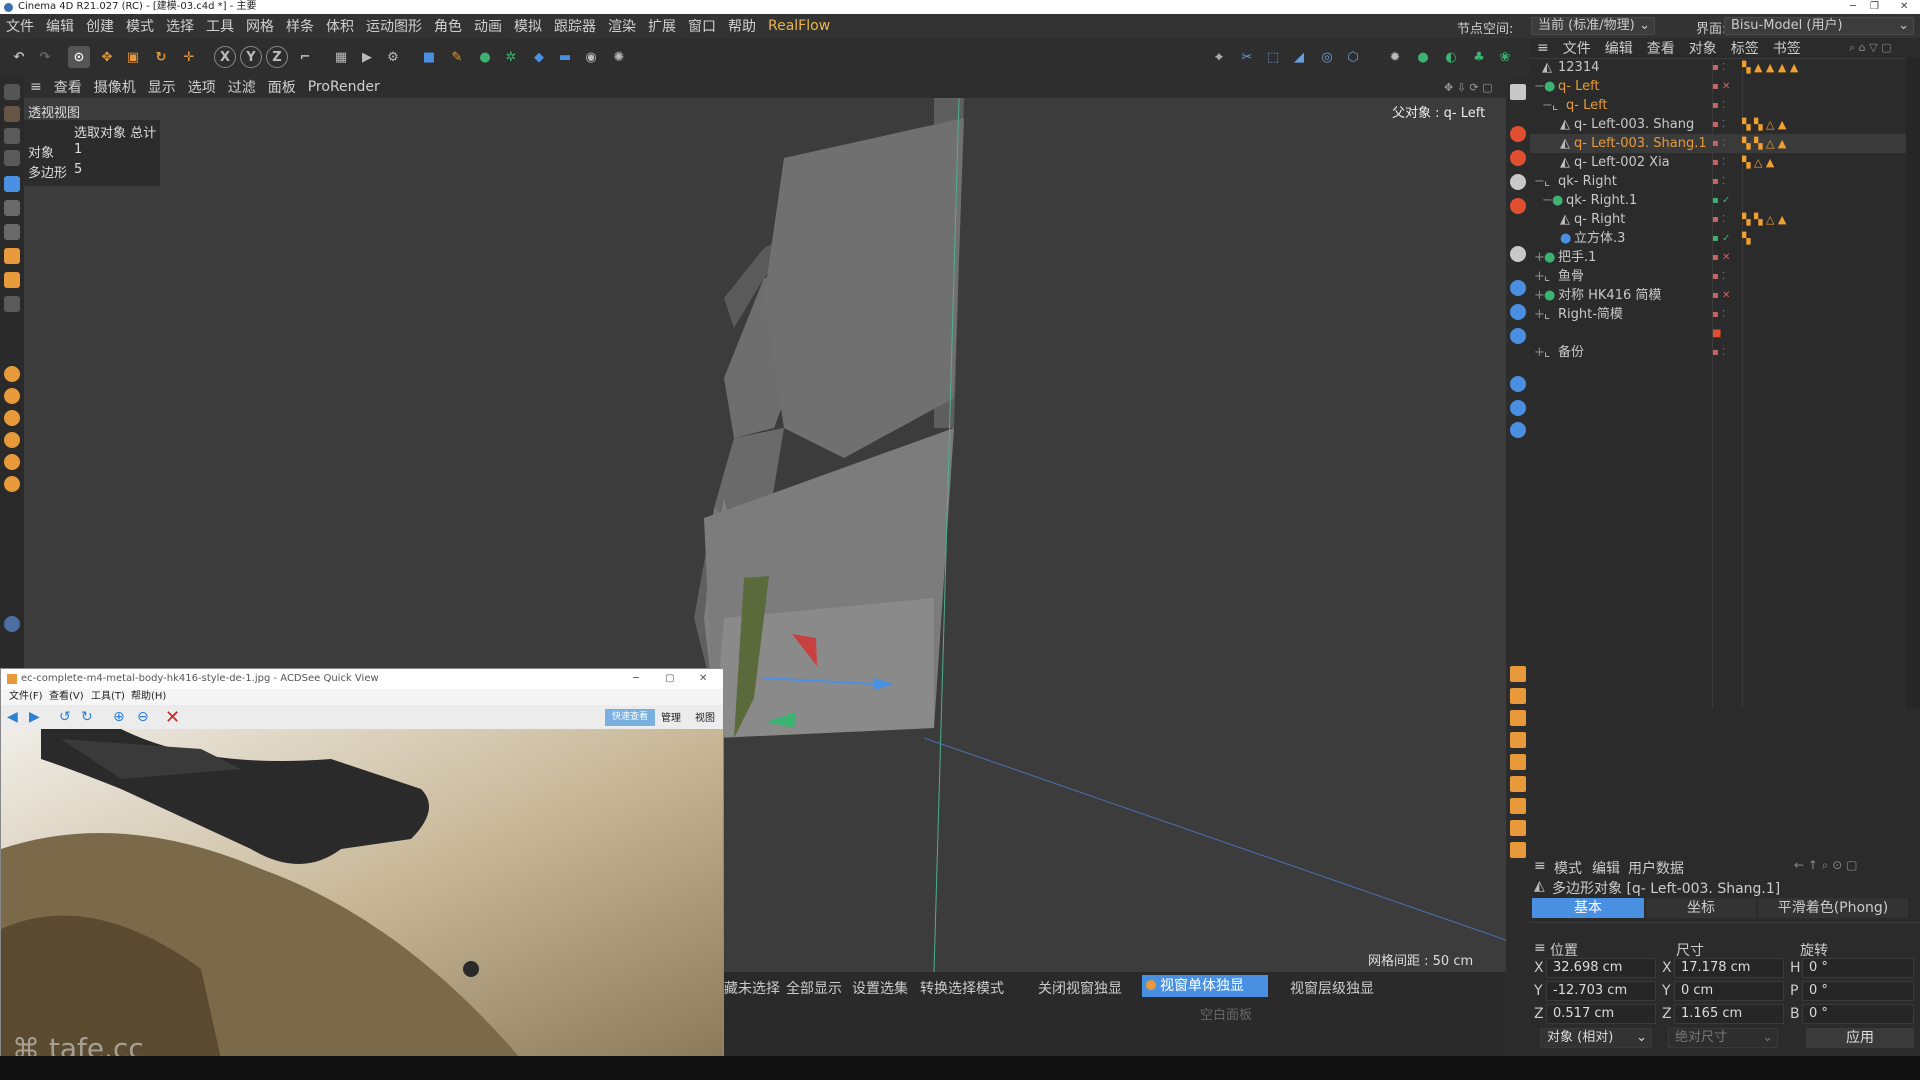 The image size is (1920, 1080). What do you see at coordinates (671, 716) in the screenshot?
I see `manage-button: 管理` at bounding box center [671, 716].